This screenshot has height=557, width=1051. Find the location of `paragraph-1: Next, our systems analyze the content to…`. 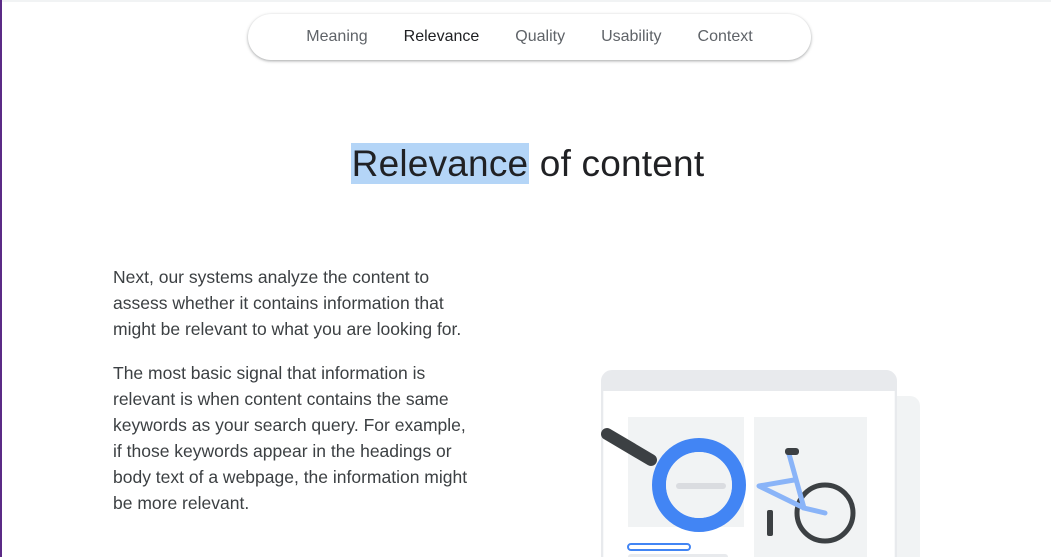

paragraph-1: Next, our systems analyze the content to… is located at coordinates (287, 303).